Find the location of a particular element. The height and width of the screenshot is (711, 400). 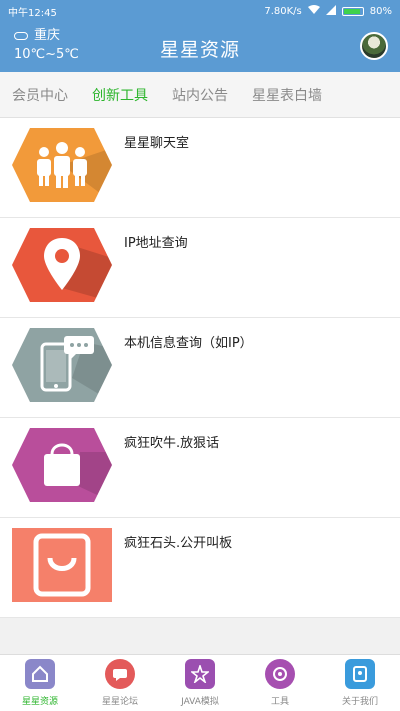

list-item-device-info: 本机信息查询（如IP） is located at coordinates (200, 368).